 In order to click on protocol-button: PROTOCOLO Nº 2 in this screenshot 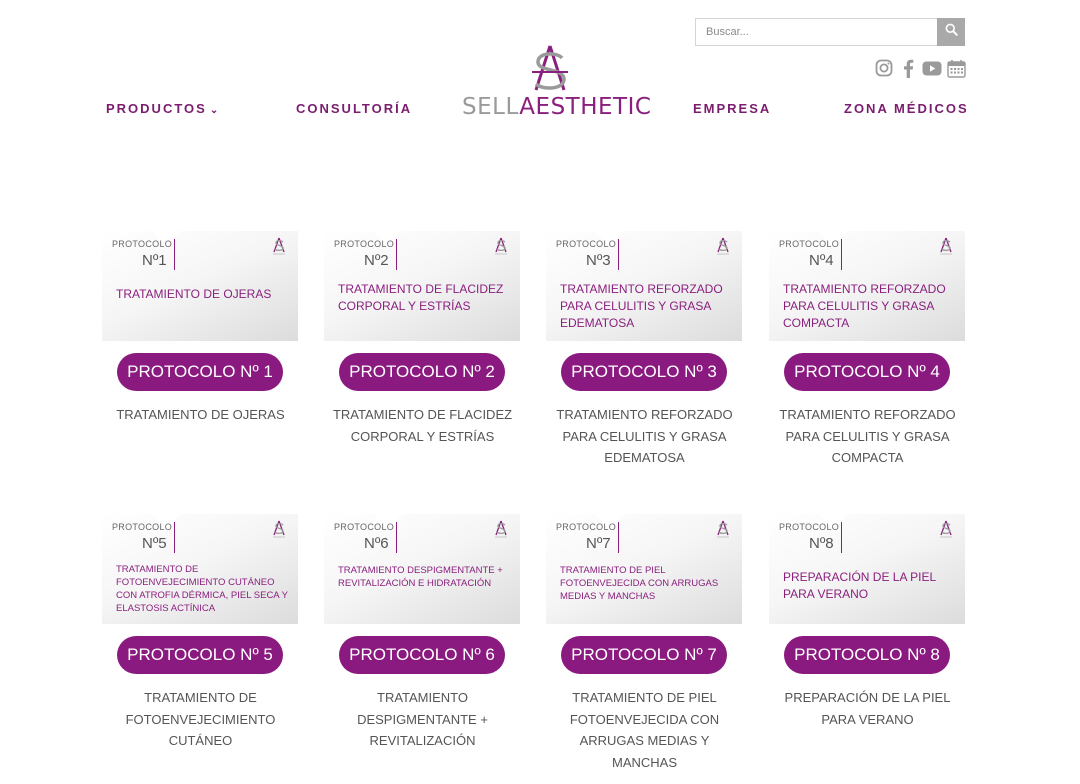, I will do `click(422, 372)`.